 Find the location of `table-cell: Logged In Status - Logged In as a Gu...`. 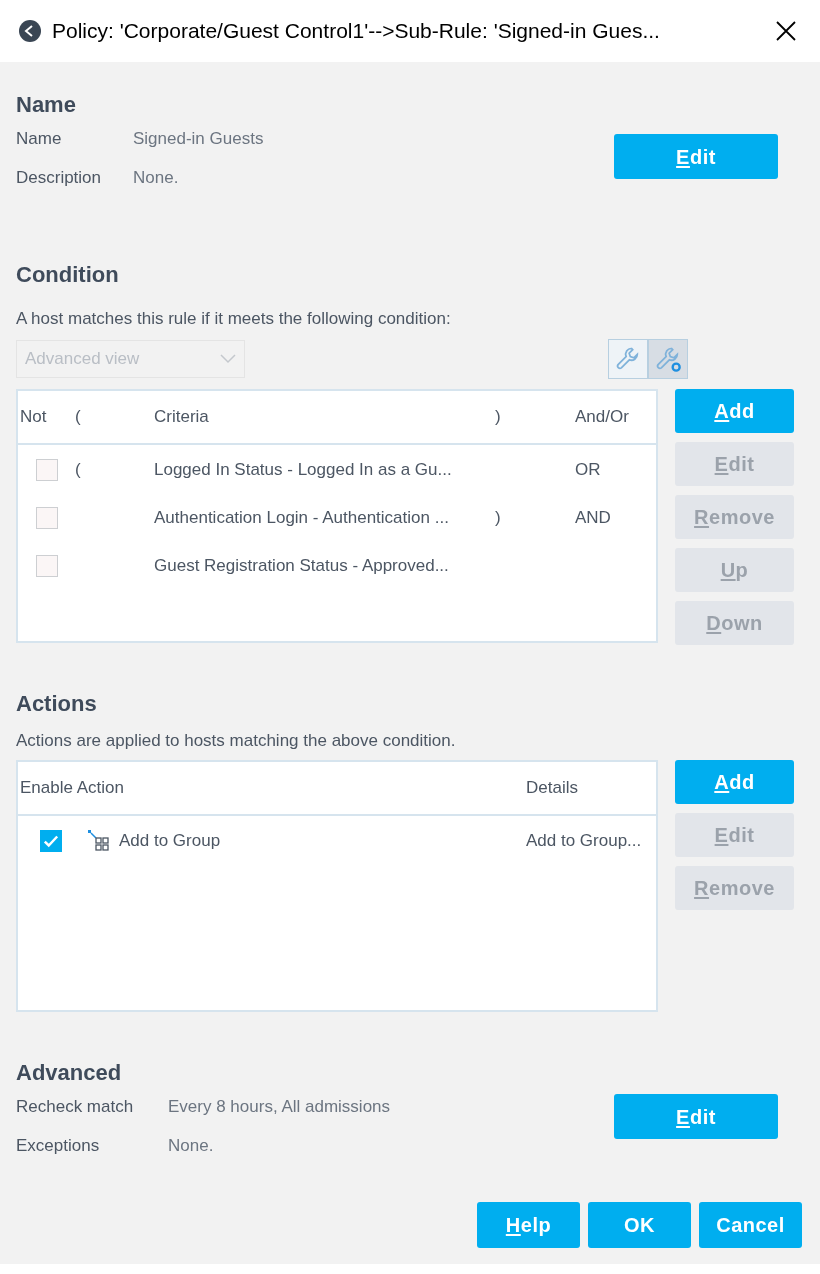

table-cell: Logged In Status - Logged In as a Gu... is located at coordinates (303, 470).